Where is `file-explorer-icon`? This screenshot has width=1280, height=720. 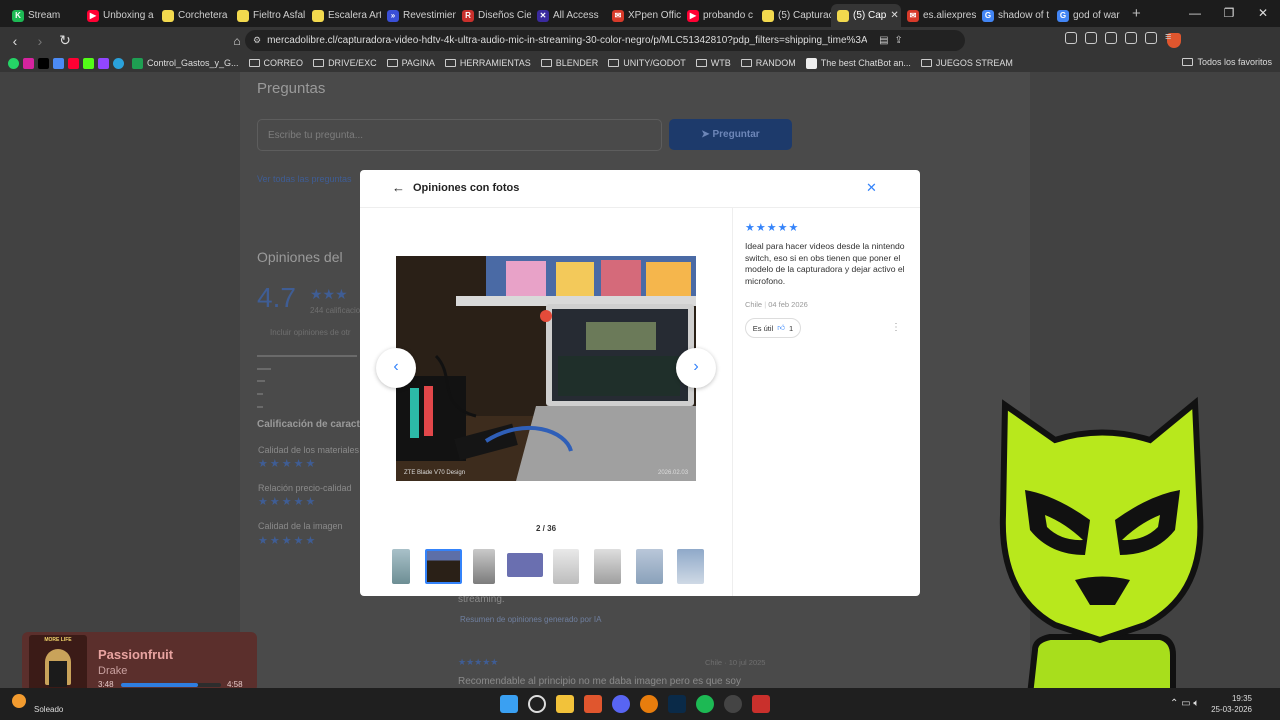
file-explorer-icon is located at coordinates (565, 704).